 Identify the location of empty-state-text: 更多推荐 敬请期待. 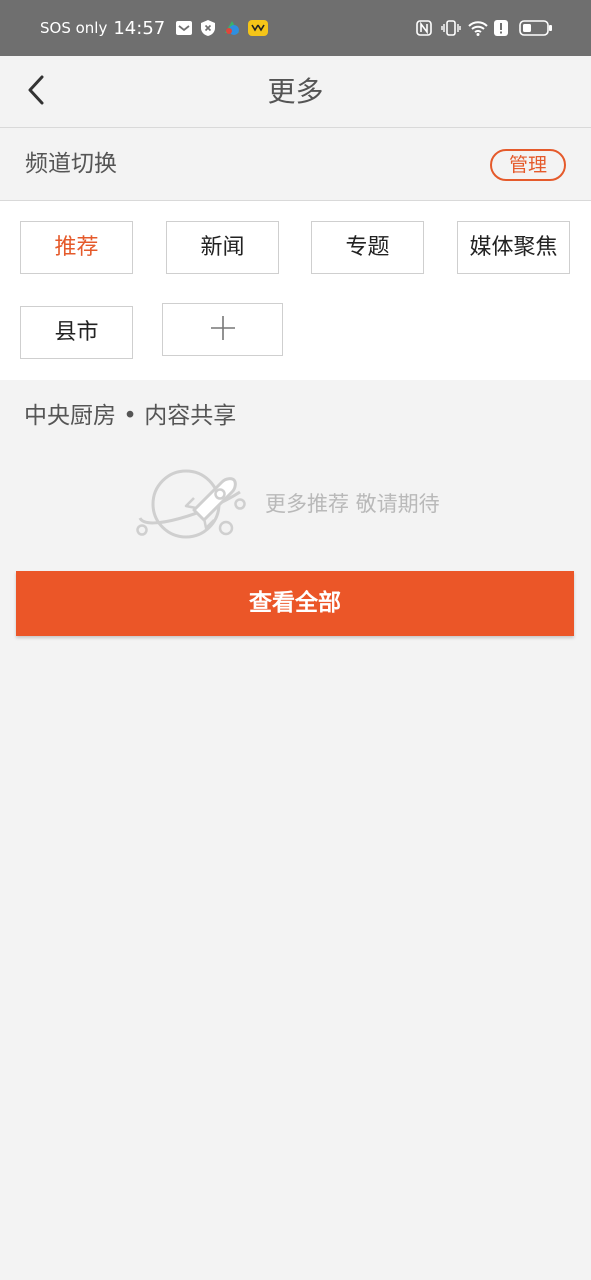
(352, 504).